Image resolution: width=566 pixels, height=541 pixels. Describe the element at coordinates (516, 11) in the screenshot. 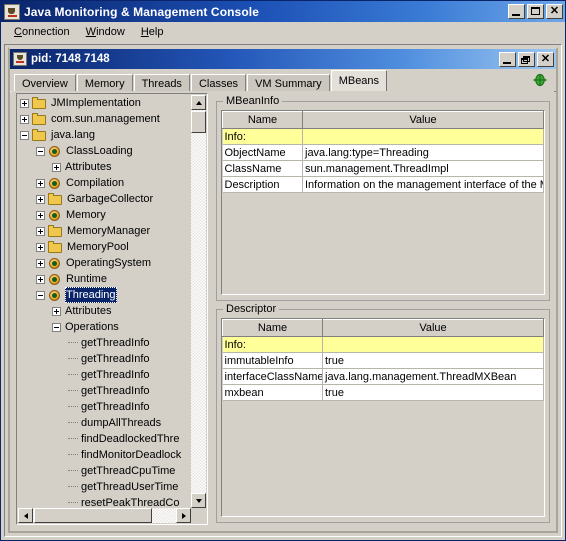

I see `minimize-button` at that location.